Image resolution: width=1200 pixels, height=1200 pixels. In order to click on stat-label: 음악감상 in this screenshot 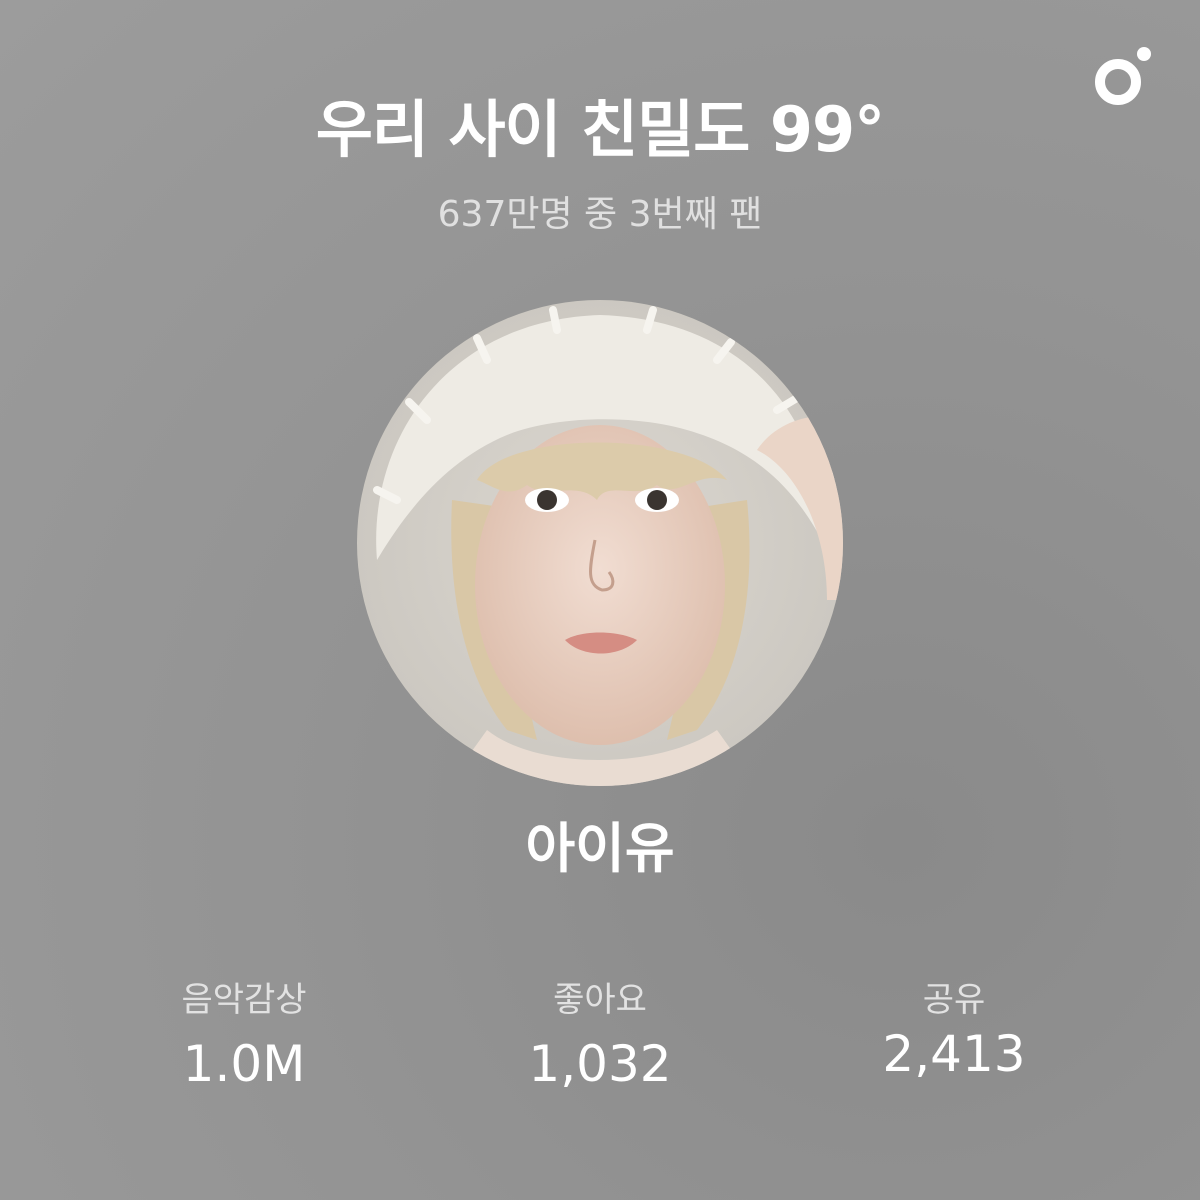, I will do `click(244, 1000)`.